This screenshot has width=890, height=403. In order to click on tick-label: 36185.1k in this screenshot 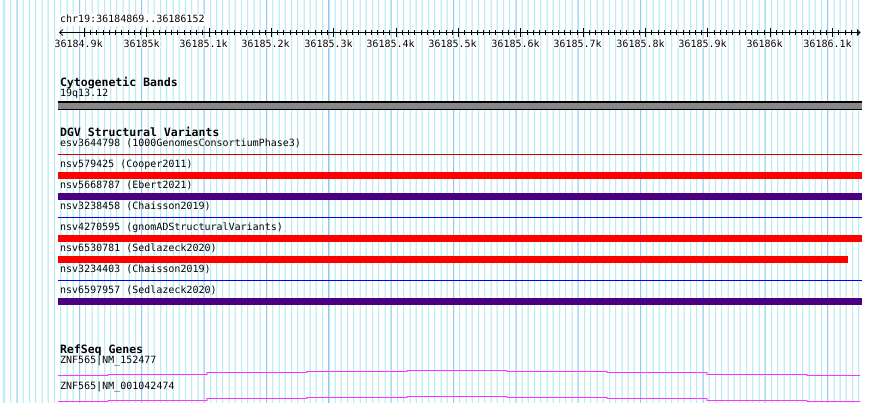, I will do `click(203, 44)`.